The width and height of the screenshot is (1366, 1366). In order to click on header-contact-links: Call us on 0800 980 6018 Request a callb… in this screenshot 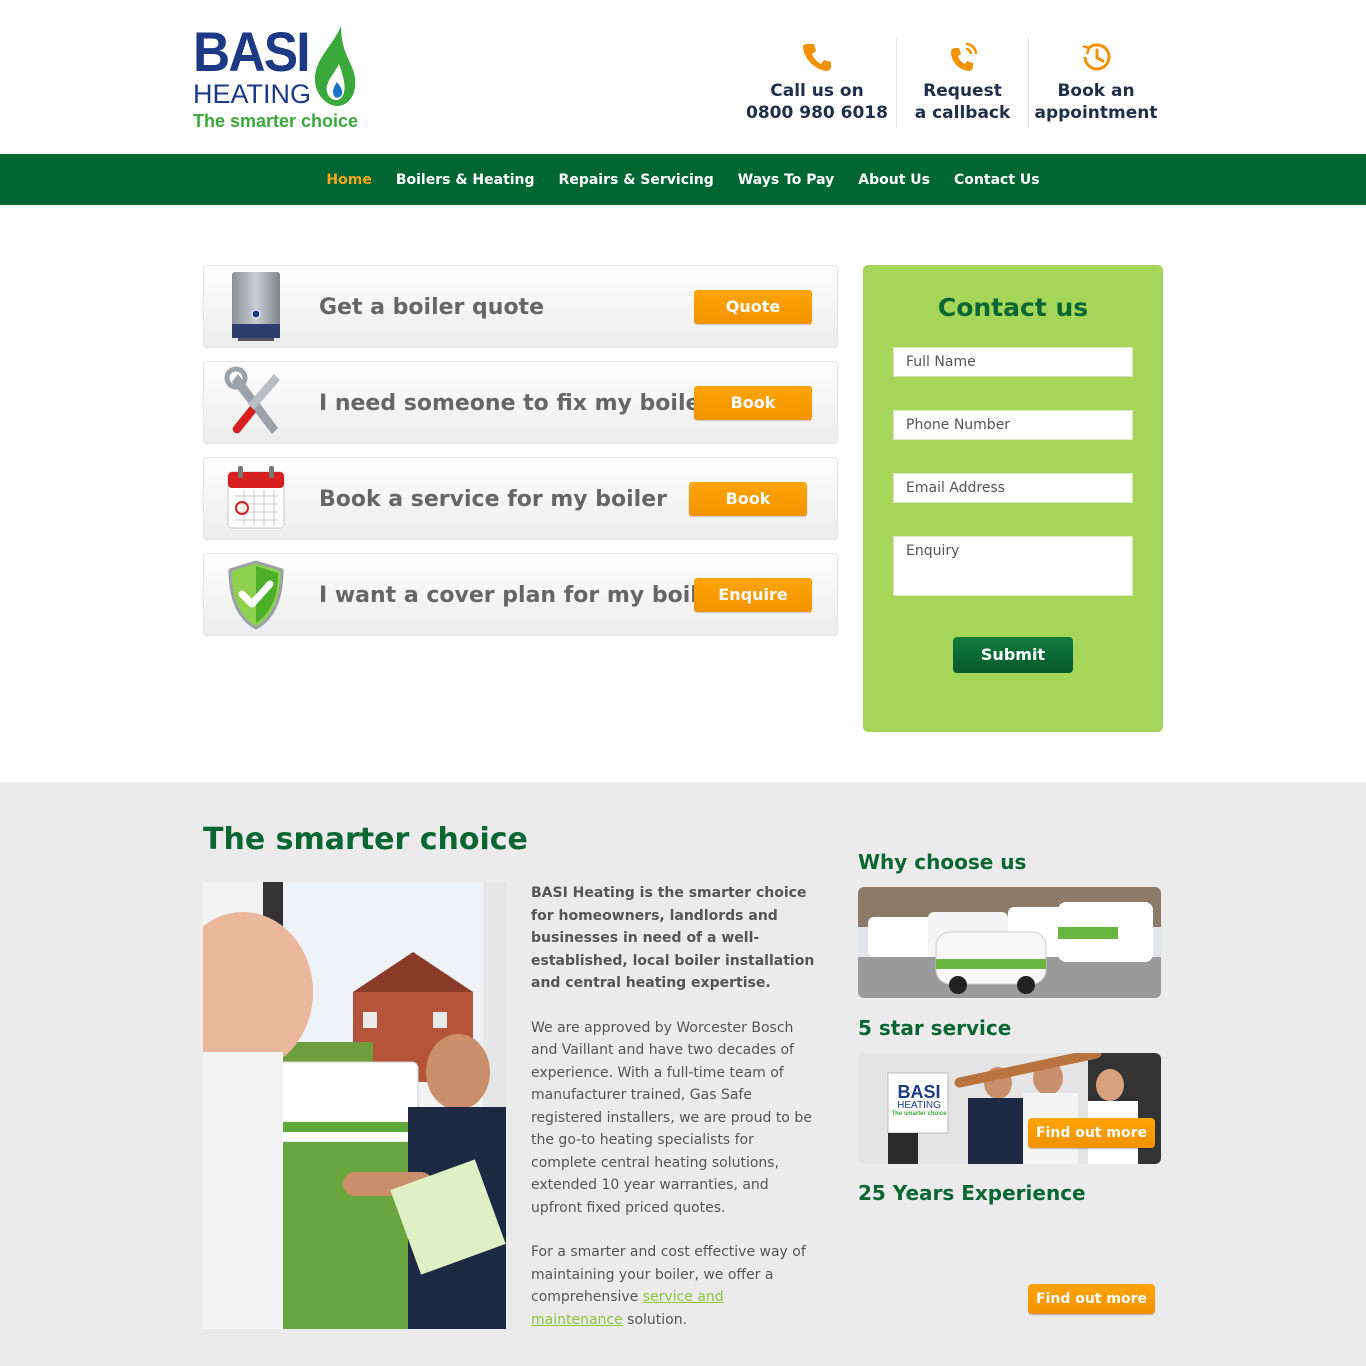, I will do `click(950, 83)`.